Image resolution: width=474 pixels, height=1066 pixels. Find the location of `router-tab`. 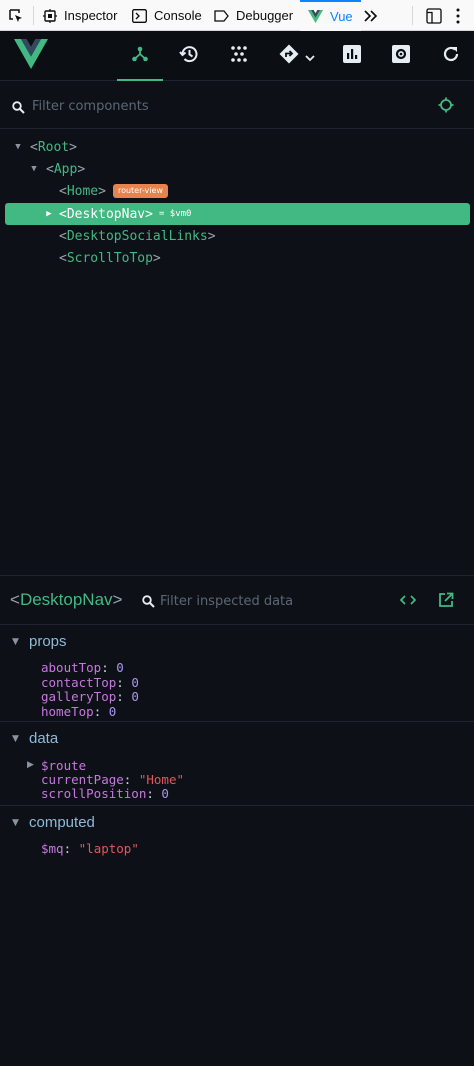

router-tab is located at coordinates (297, 56).